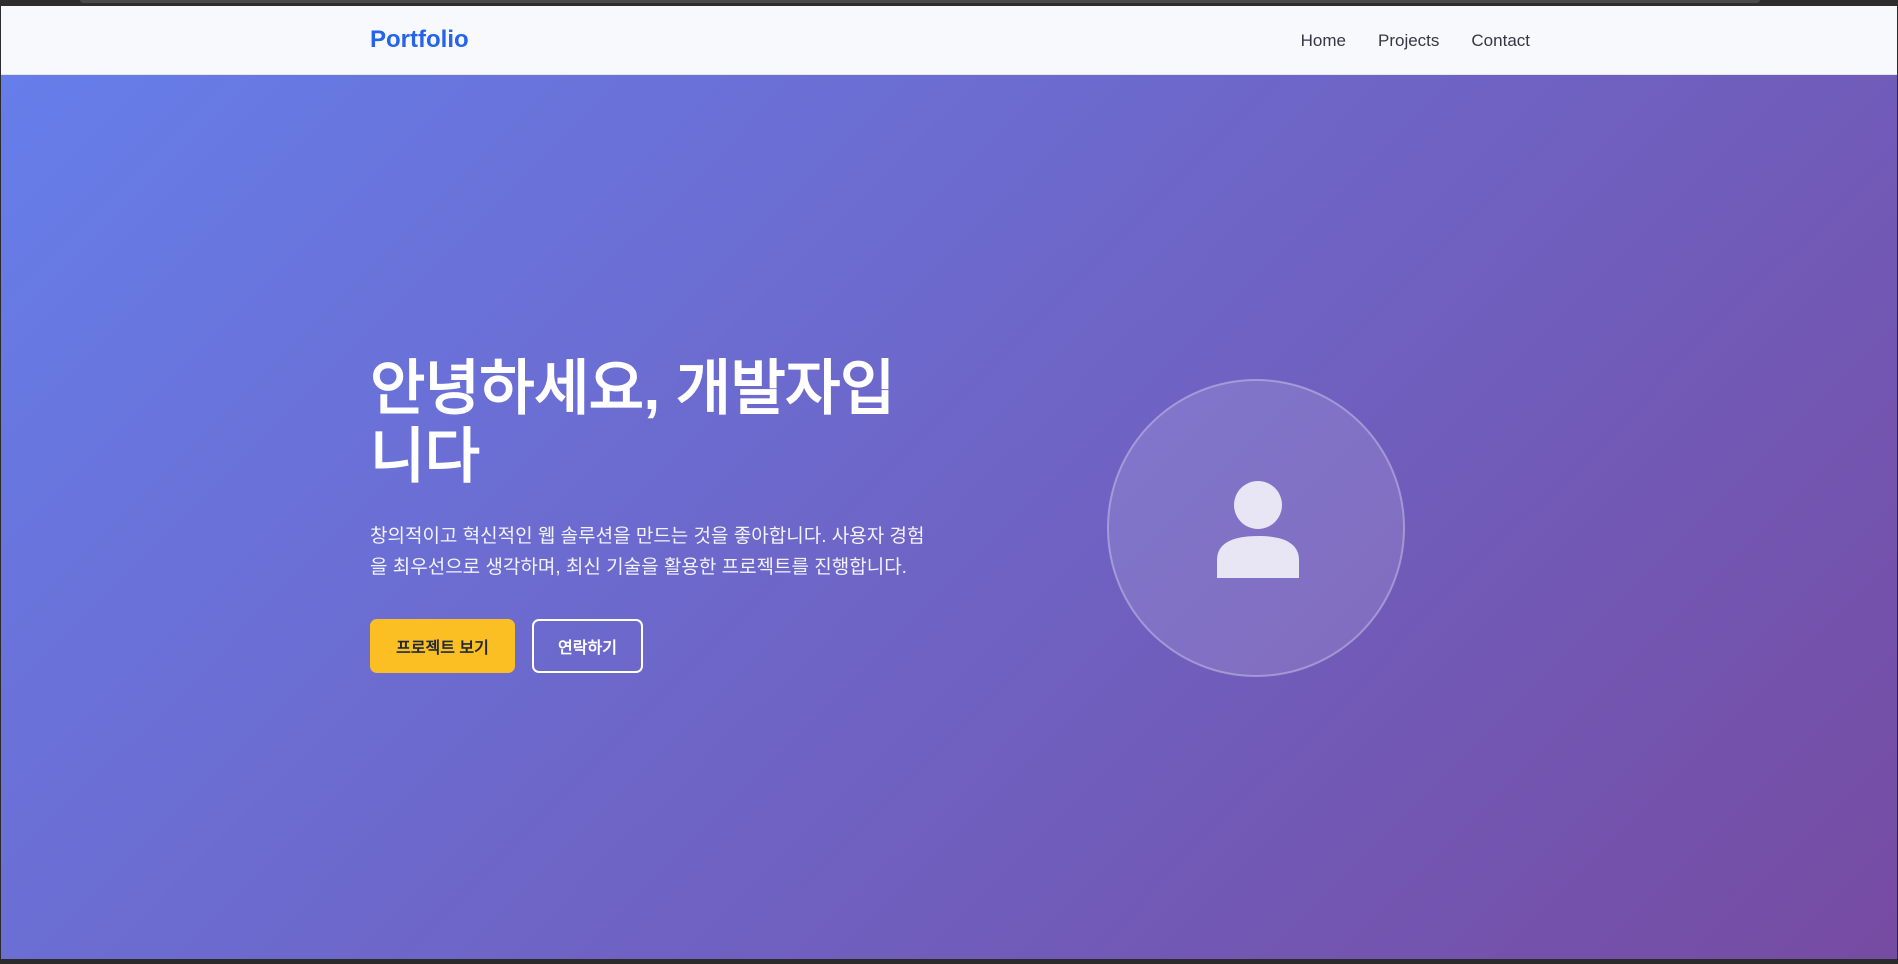 Image resolution: width=1898 pixels, height=964 pixels. What do you see at coordinates (949, 961) in the screenshot?
I see `browser-bottom-edge` at bounding box center [949, 961].